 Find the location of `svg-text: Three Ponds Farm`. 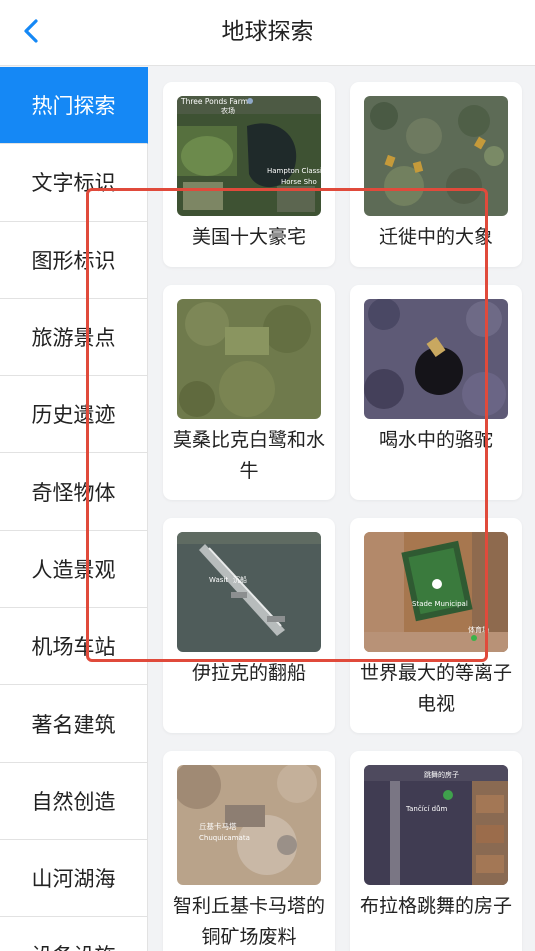

svg-text: Three Ponds Farm is located at coordinates (214, 101).